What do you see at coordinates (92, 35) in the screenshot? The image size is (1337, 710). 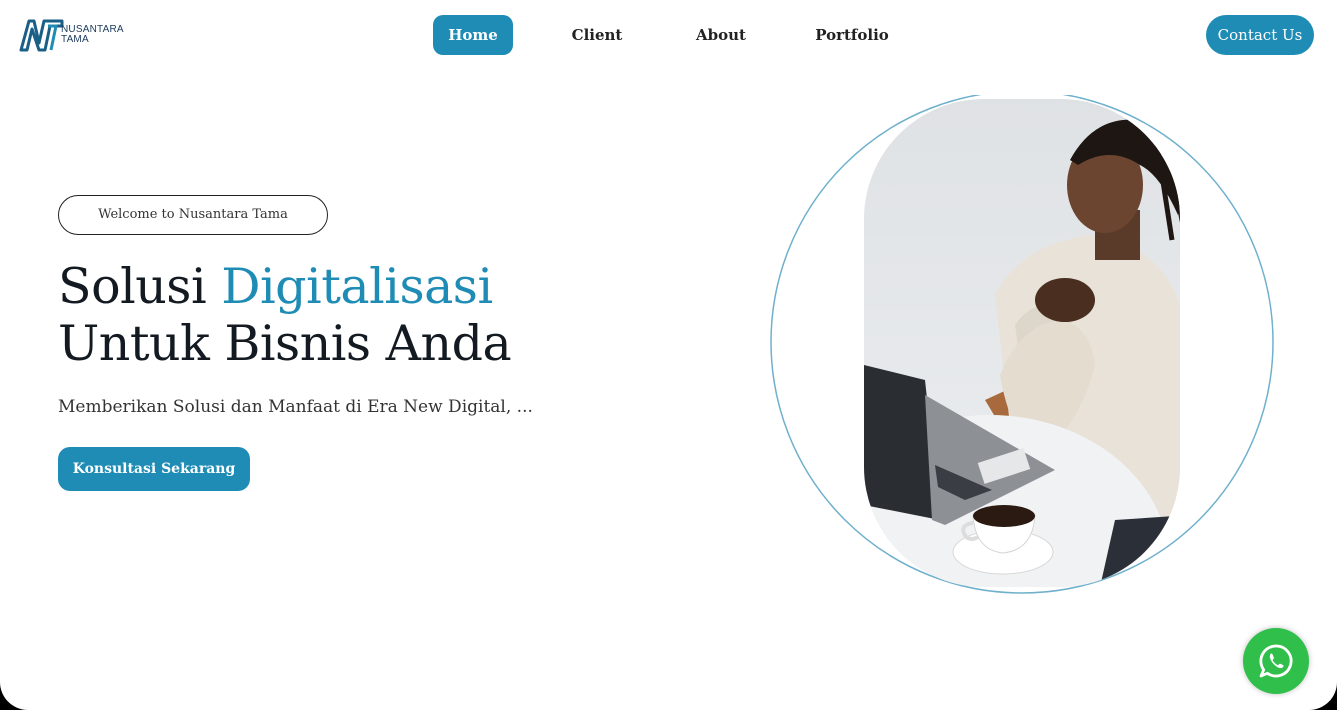 I see `logo-text: NUSANTARA TAMA` at bounding box center [92, 35].